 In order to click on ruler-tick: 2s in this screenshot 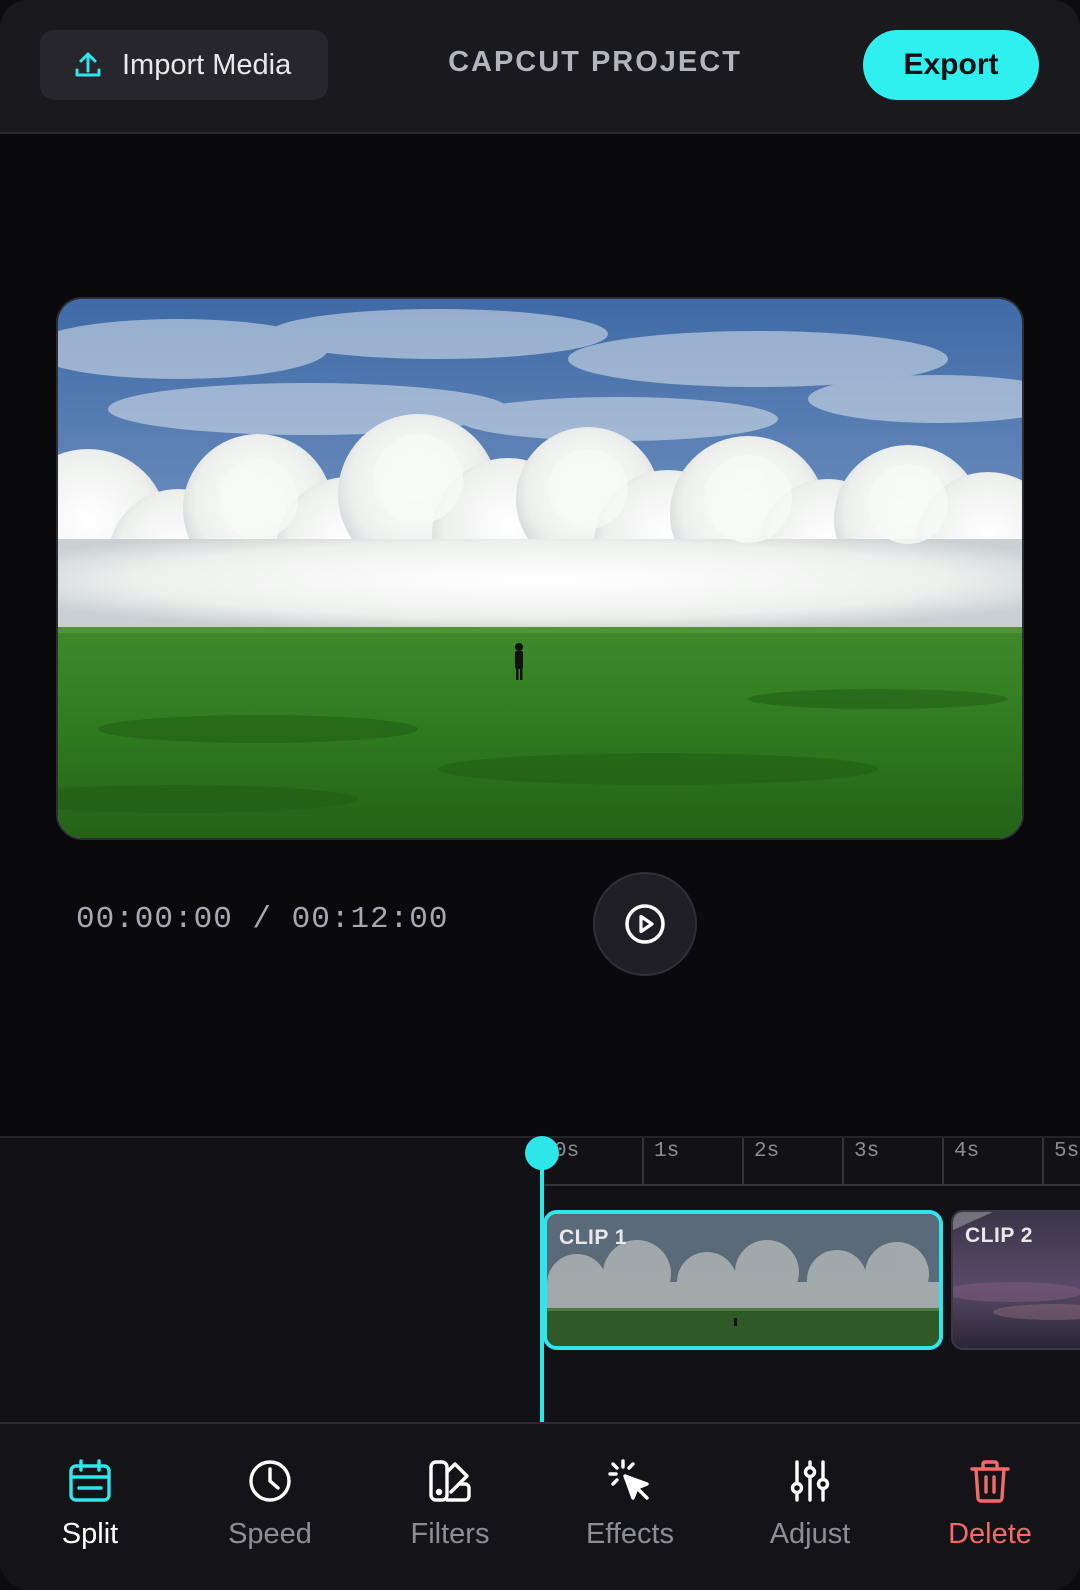, I will do `click(792, 1162)`.